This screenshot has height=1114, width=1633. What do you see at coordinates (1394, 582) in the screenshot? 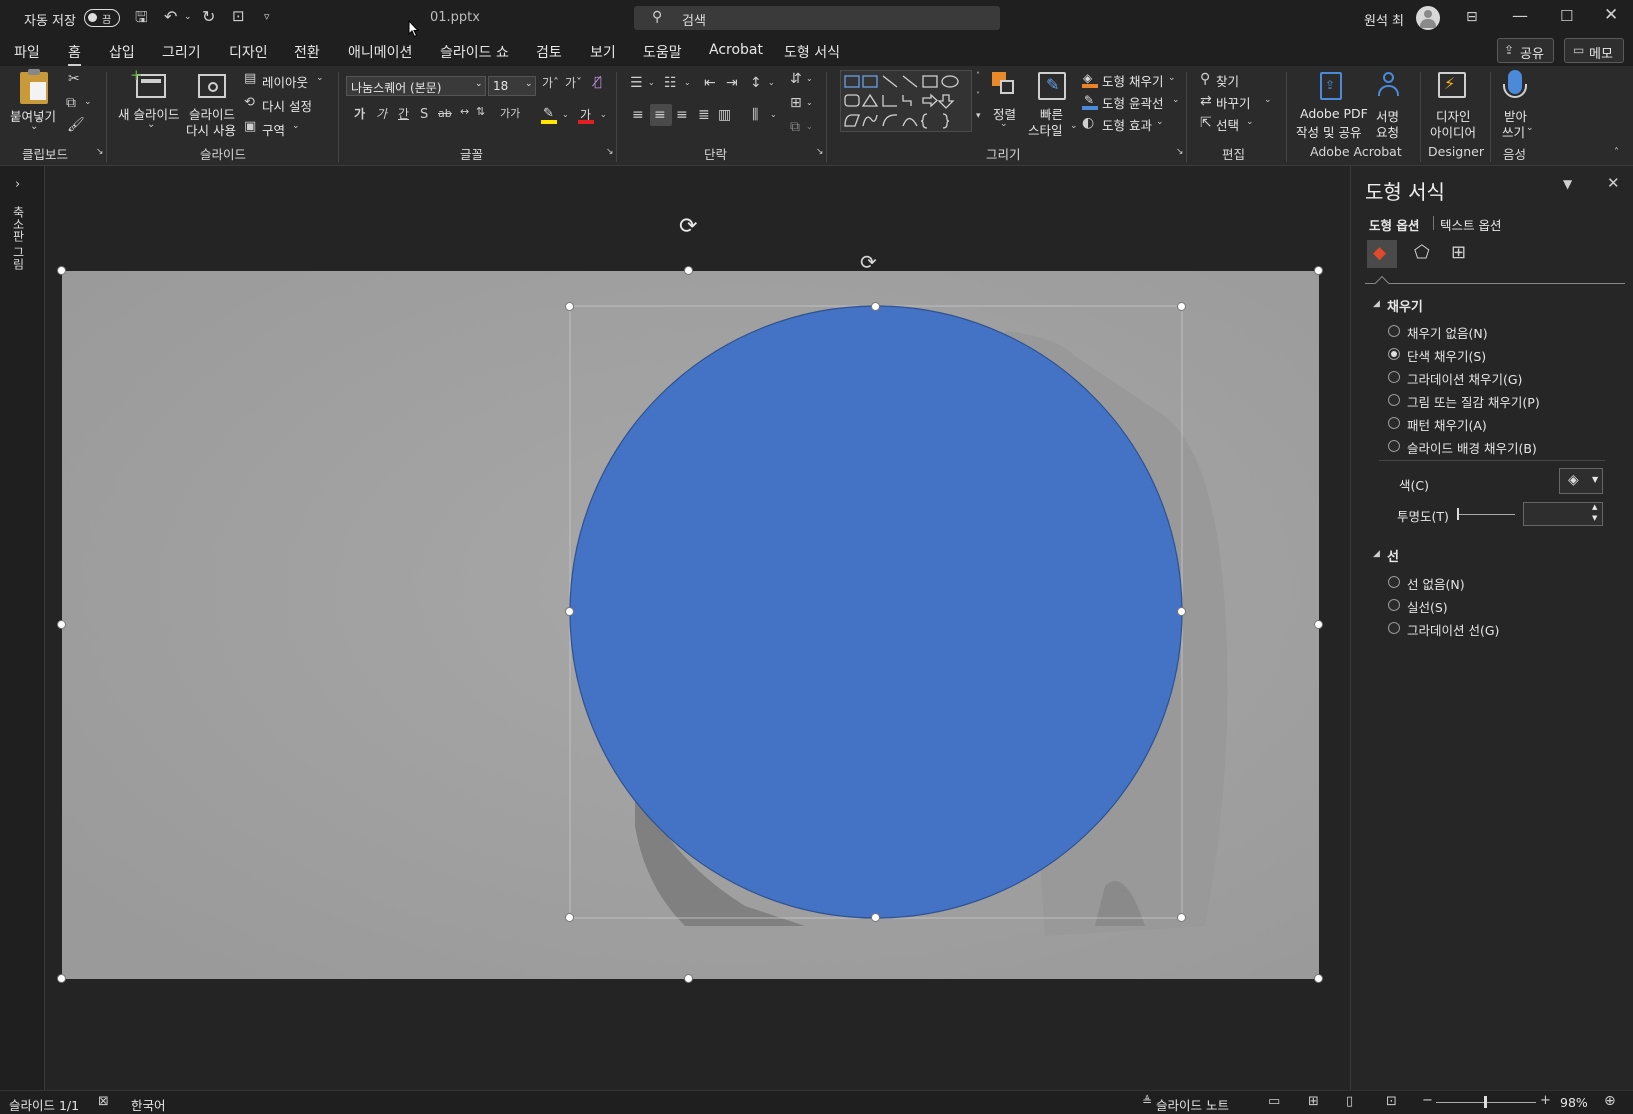
I see `line-none-radio` at bounding box center [1394, 582].